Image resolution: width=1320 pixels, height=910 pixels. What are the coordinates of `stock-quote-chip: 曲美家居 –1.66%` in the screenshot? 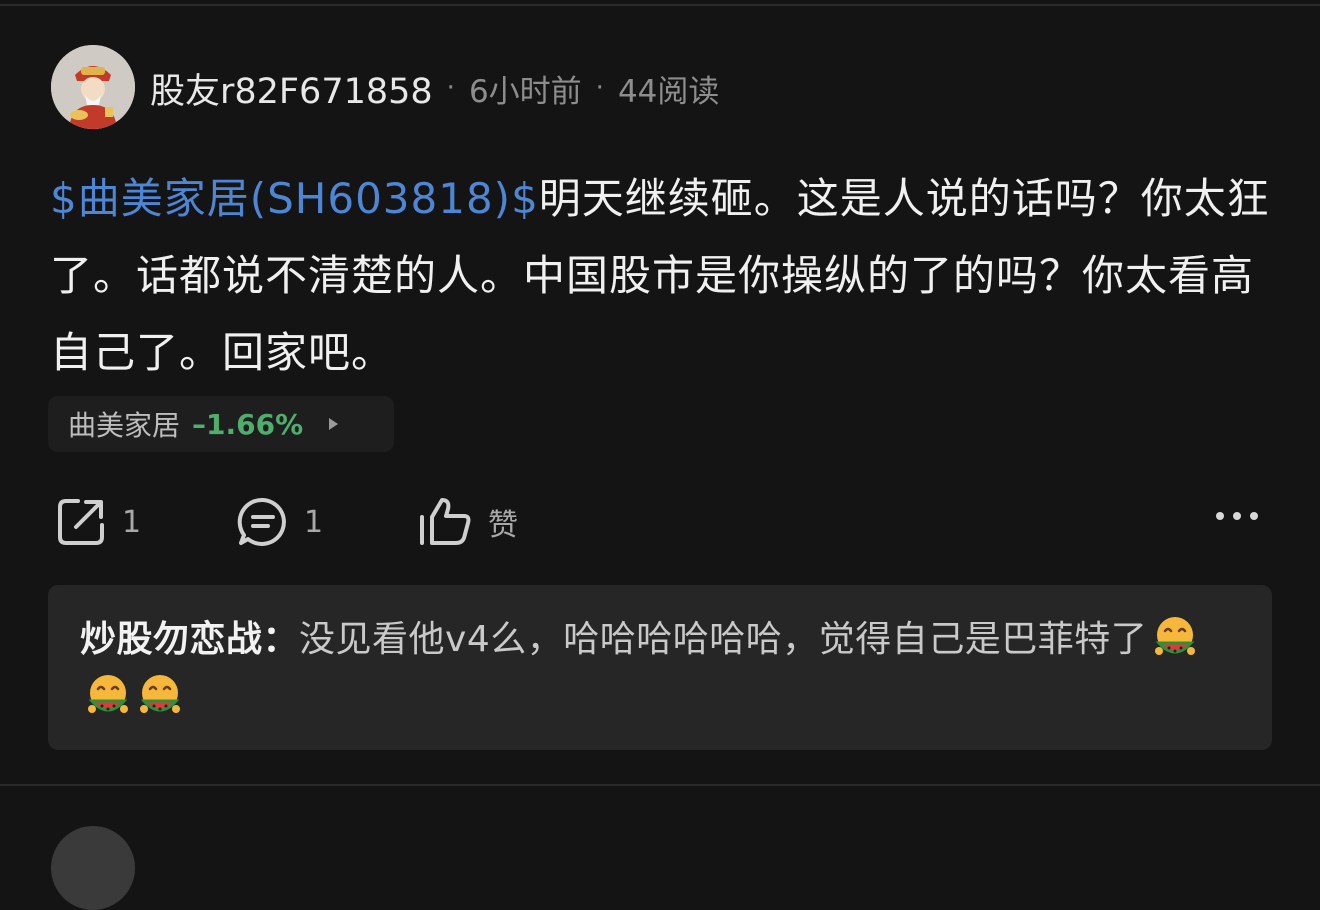 It's located at (221, 424).